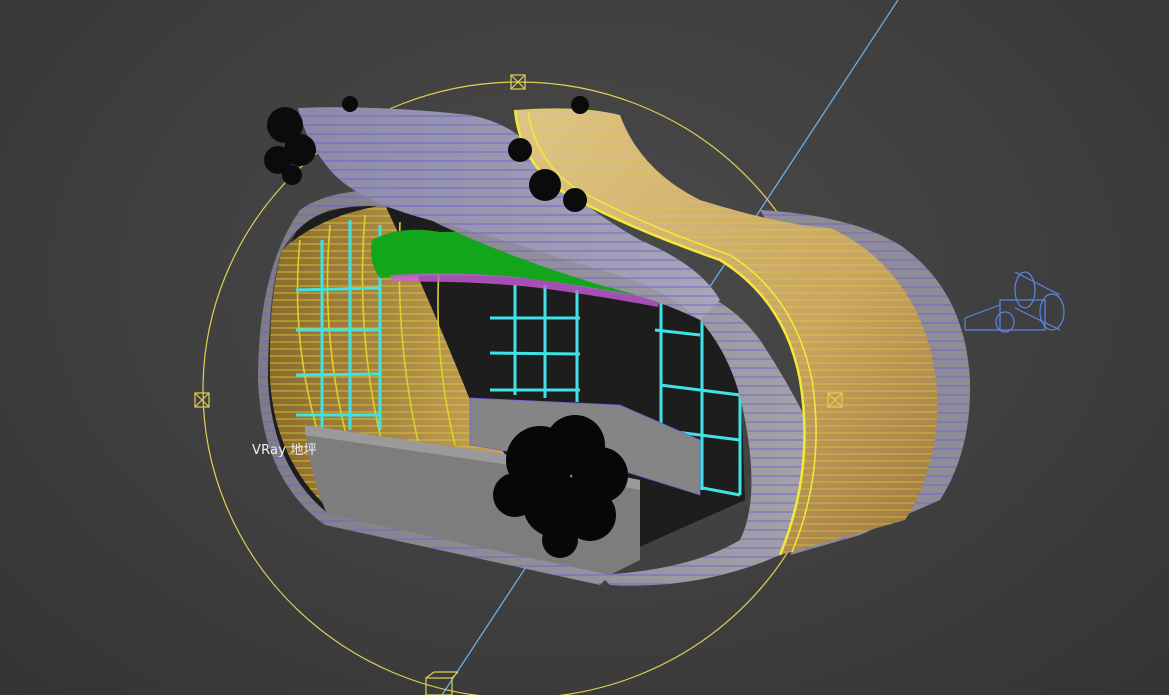  Describe the element at coordinates (202, 400) in the screenshot. I see `box-handle-icon` at that location.